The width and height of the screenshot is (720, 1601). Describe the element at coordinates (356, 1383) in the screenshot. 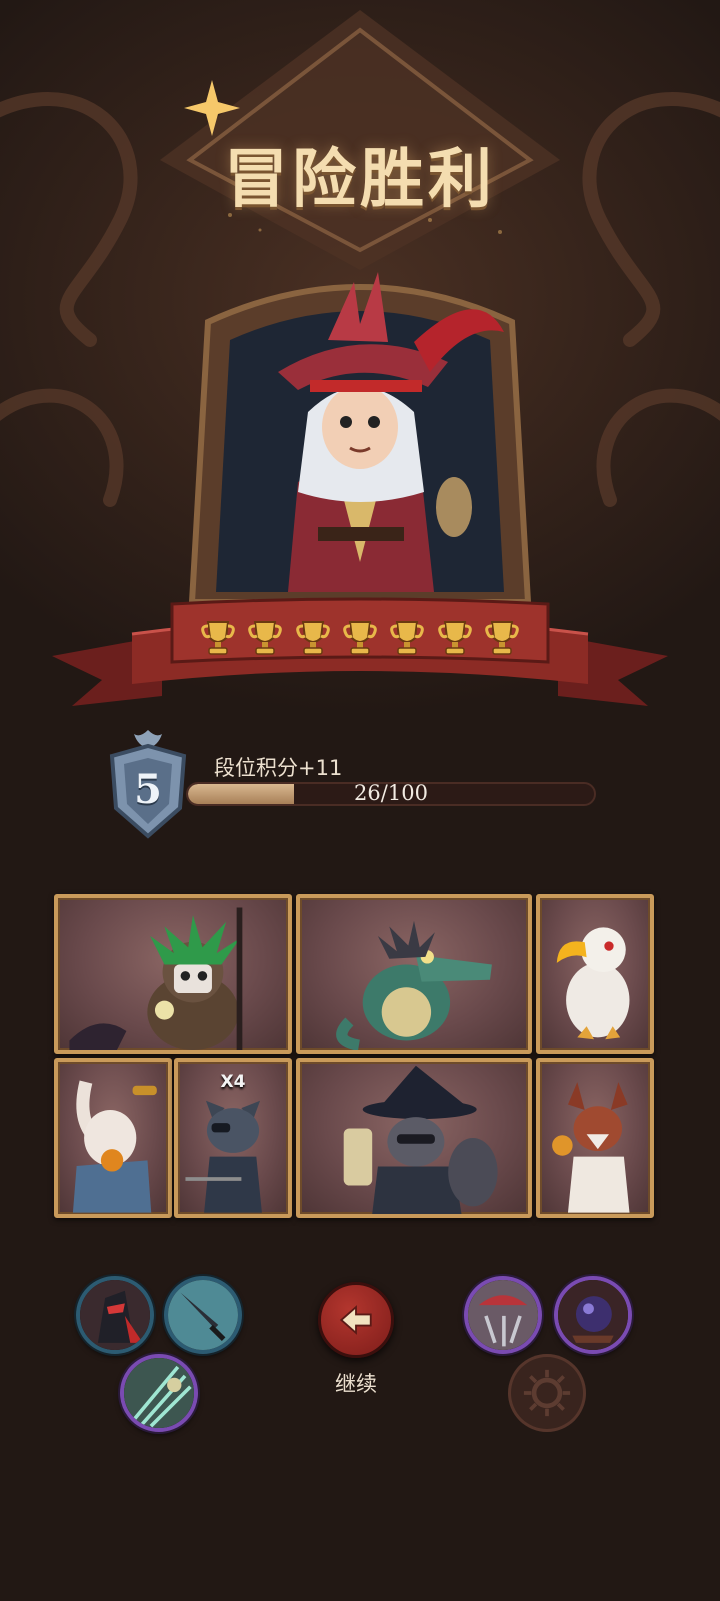

I see `continue-label: 继续` at that location.